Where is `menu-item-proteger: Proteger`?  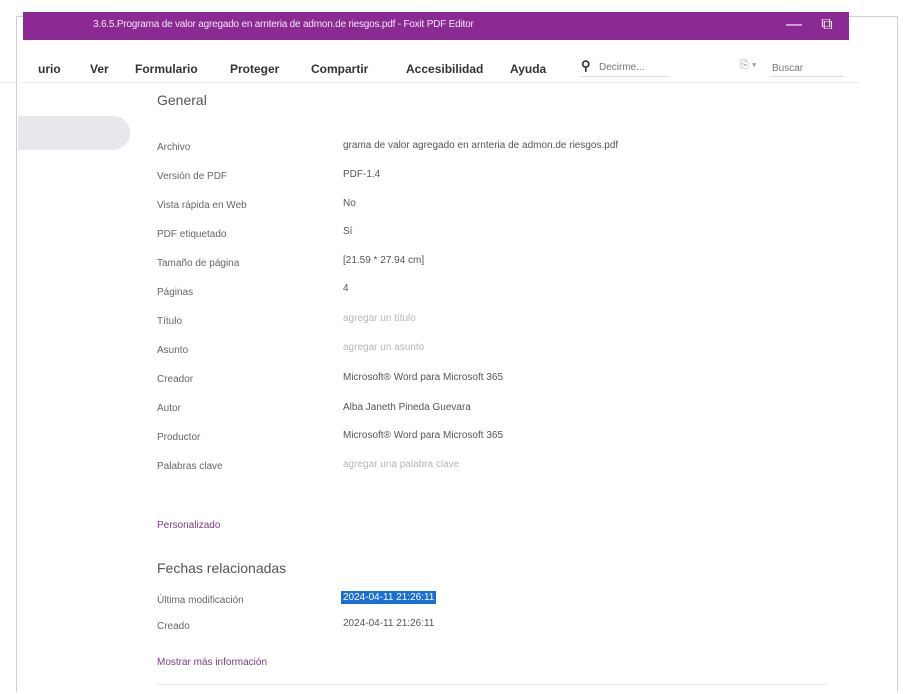 menu-item-proteger: Proteger is located at coordinates (254, 69).